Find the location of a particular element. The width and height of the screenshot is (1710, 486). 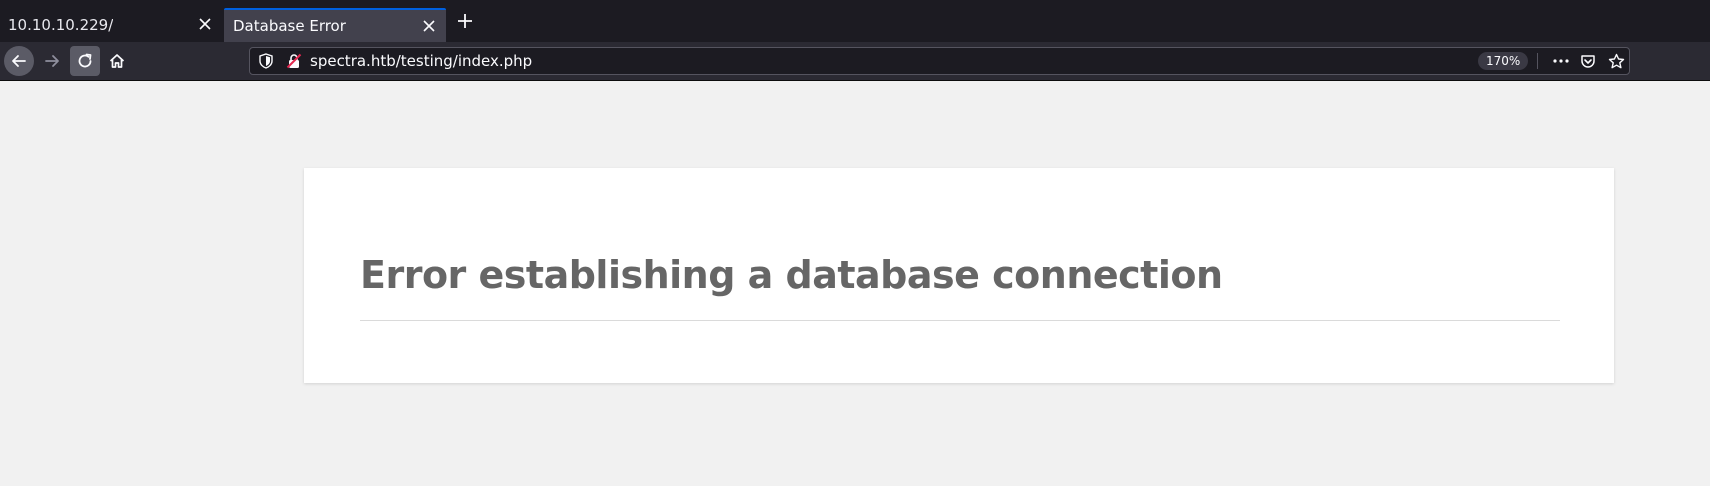

new-tab-button is located at coordinates (465, 21).